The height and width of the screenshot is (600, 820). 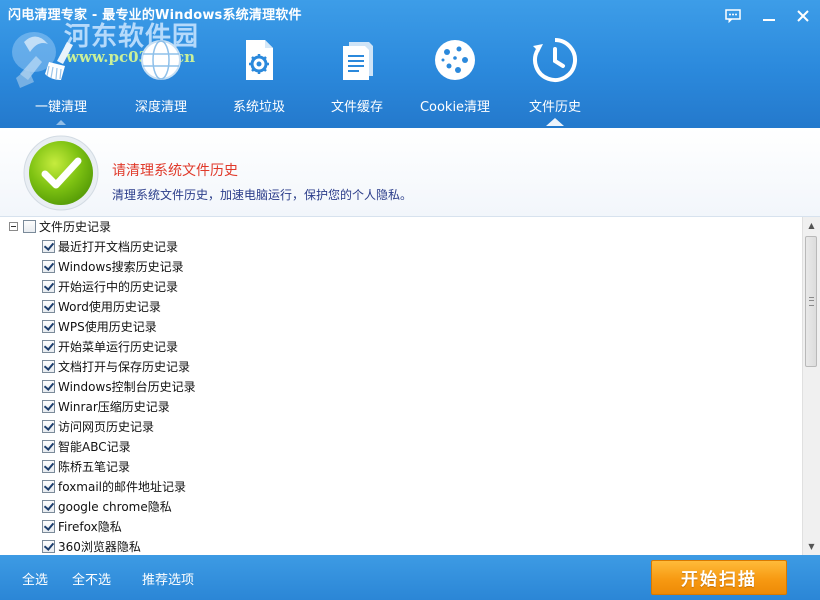 I want to click on tree-item-label: Winrar压缩历史记录, so click(x=114, y=406).